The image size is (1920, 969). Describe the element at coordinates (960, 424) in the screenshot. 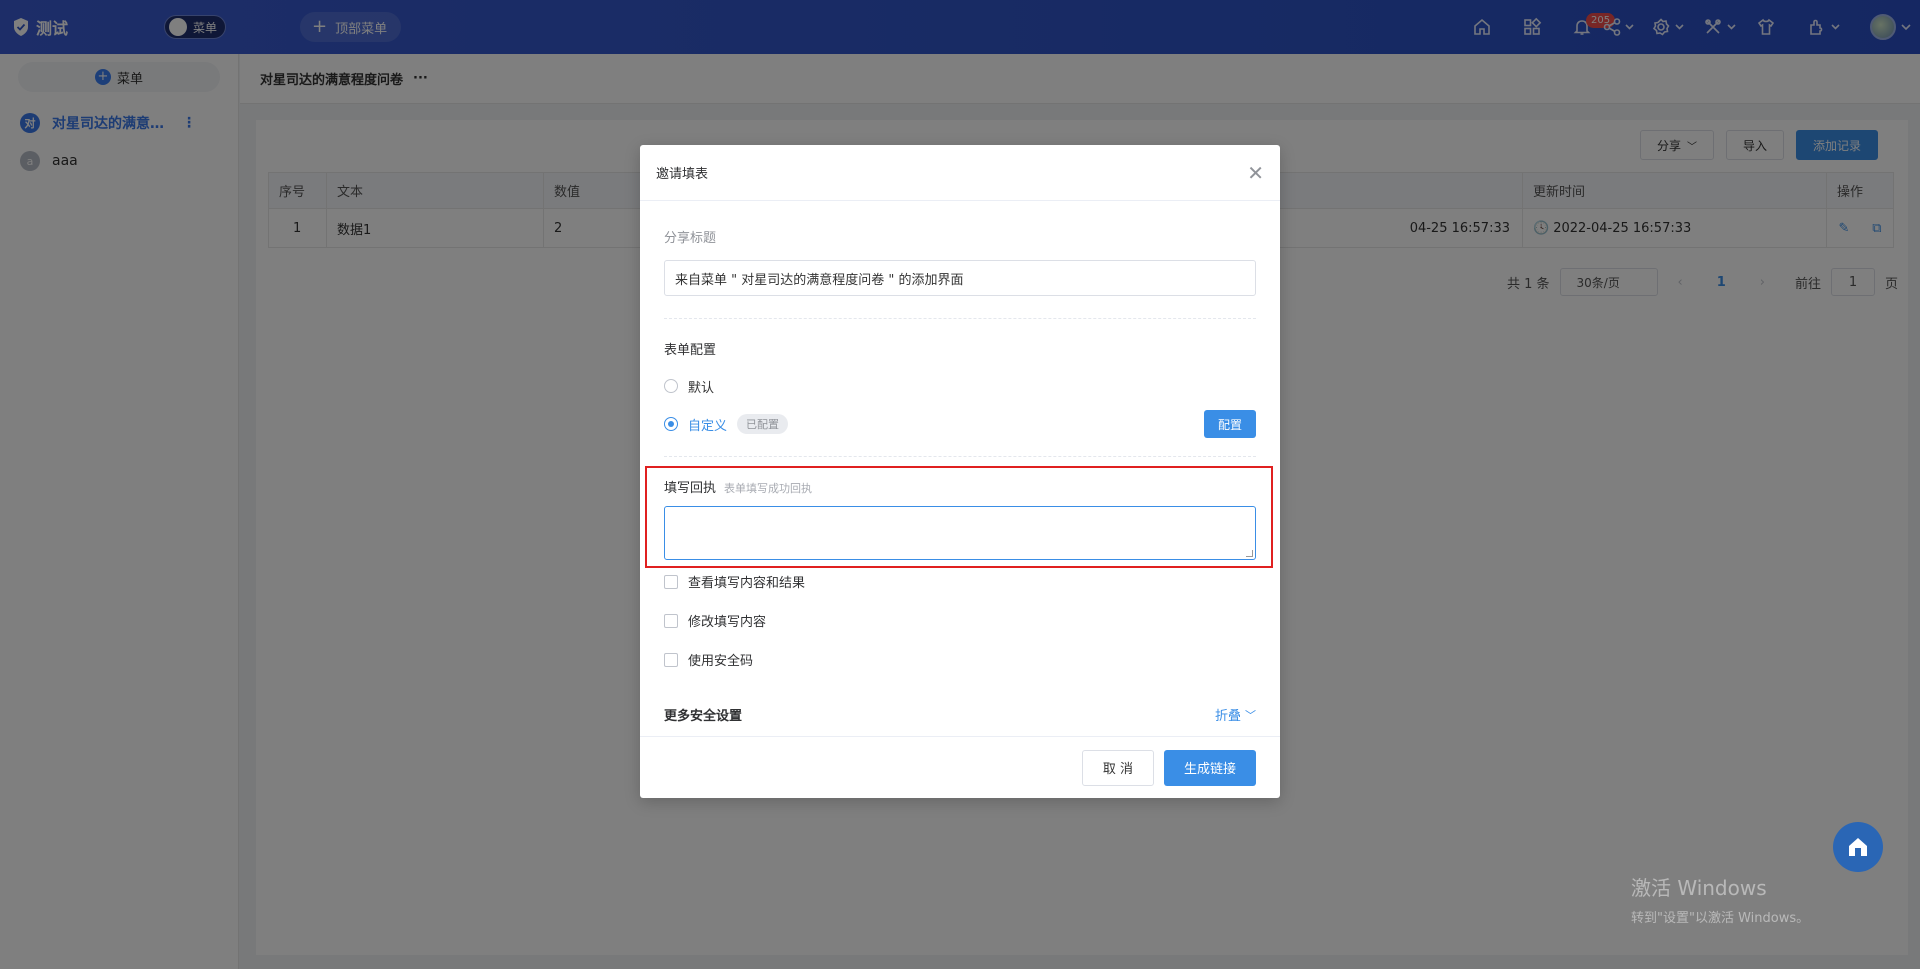

I see `radio-custom: 自定义 已配置 配置` at that location.